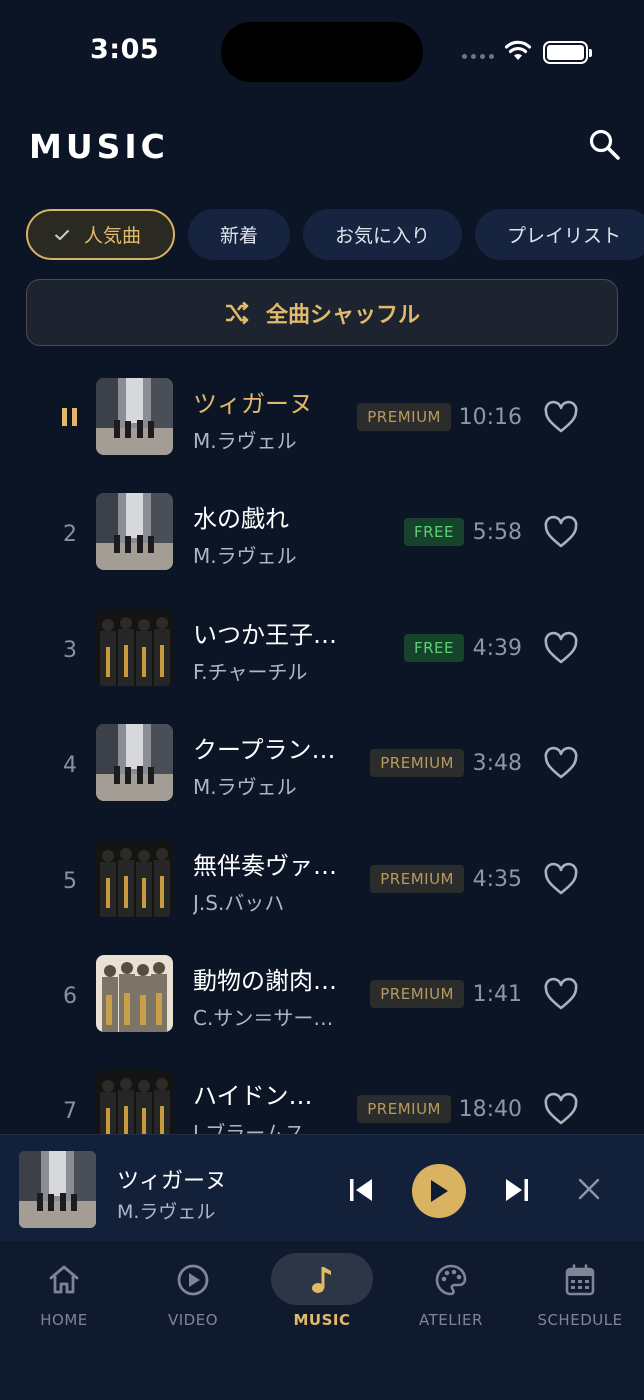  Describe the element at coordinates (517, 1190) in the screenshot. I see `next-track-icon` at that location.